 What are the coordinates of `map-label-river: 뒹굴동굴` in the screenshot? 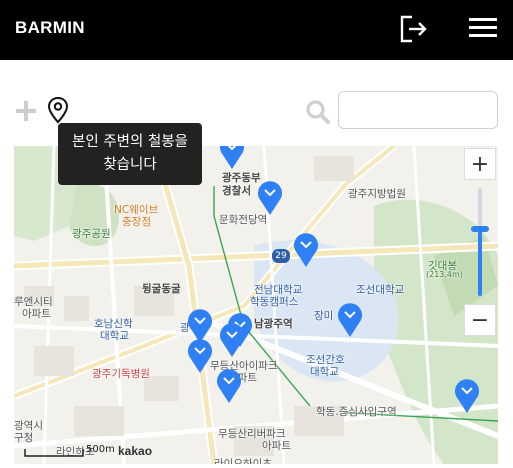 It's located at (161, 289).